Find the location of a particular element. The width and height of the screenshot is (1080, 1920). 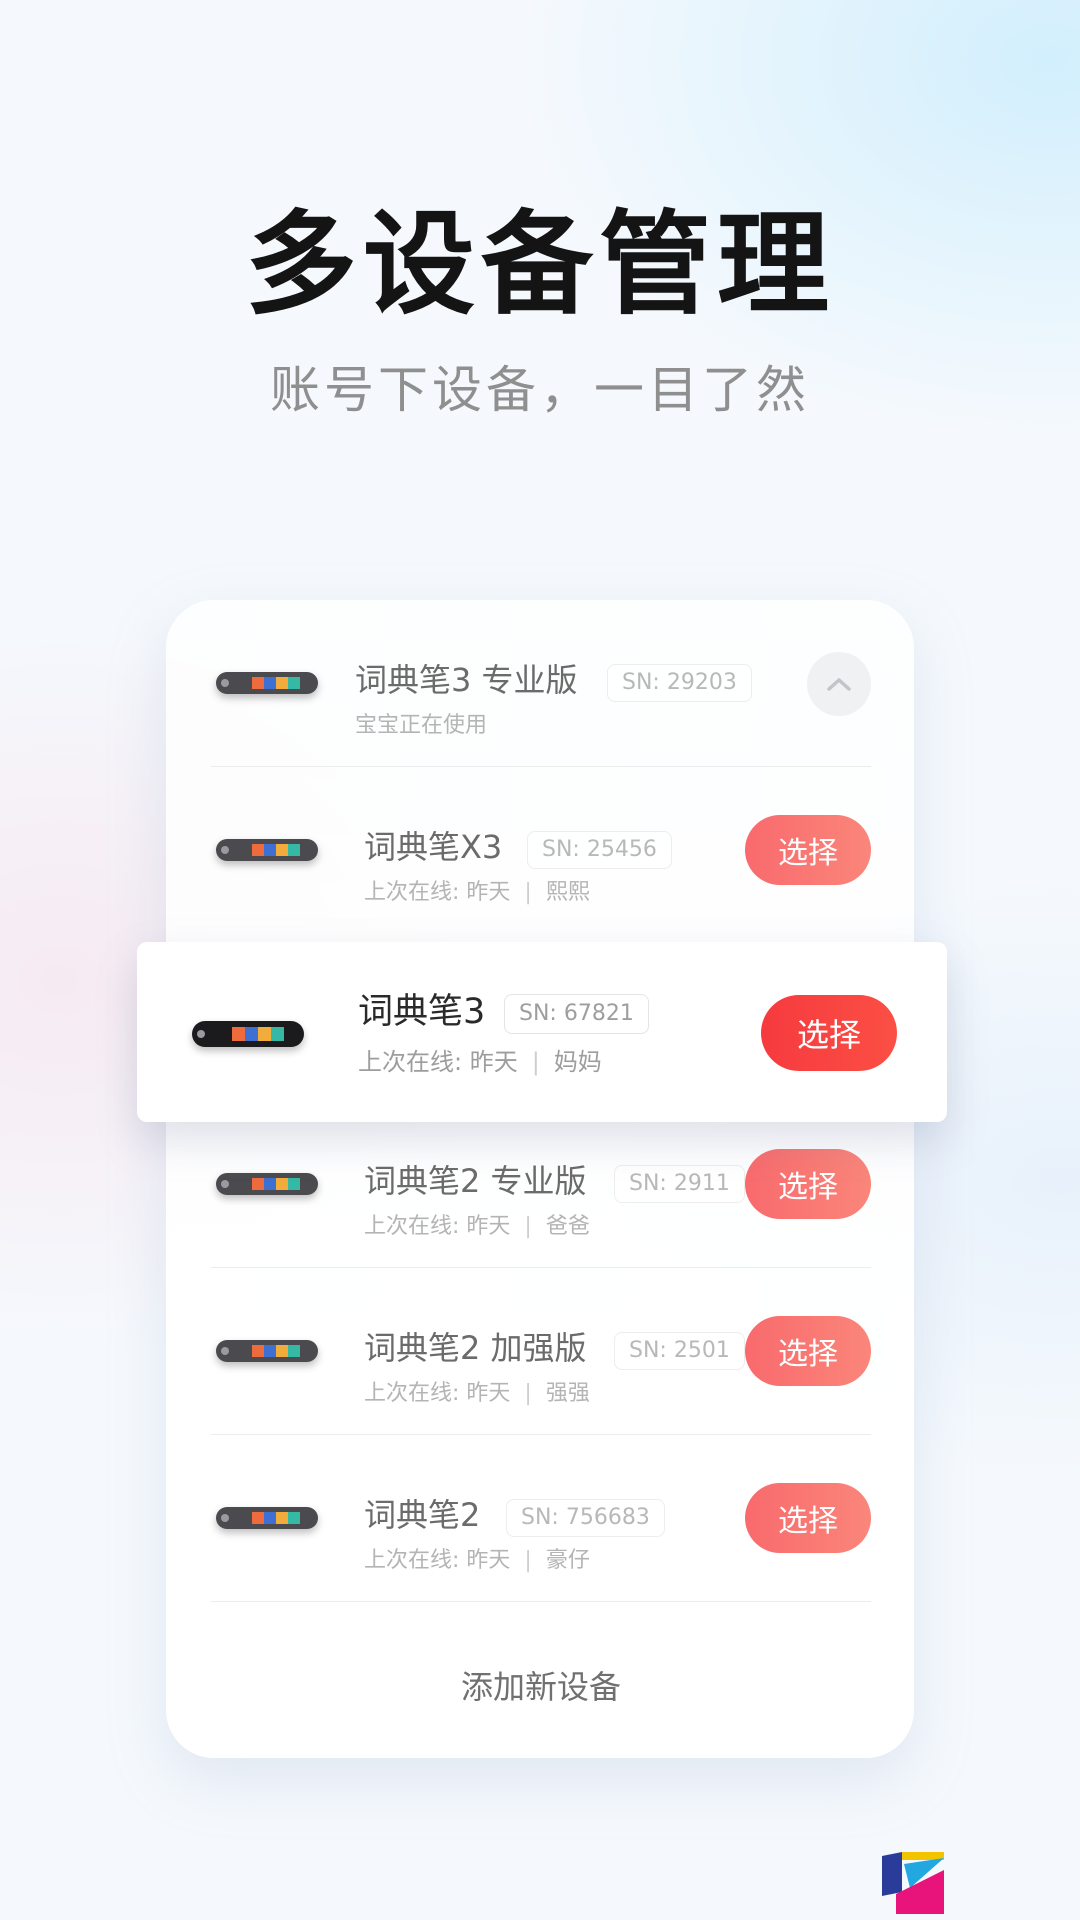

chevron-up-icon is located at coordinates (839, 684).